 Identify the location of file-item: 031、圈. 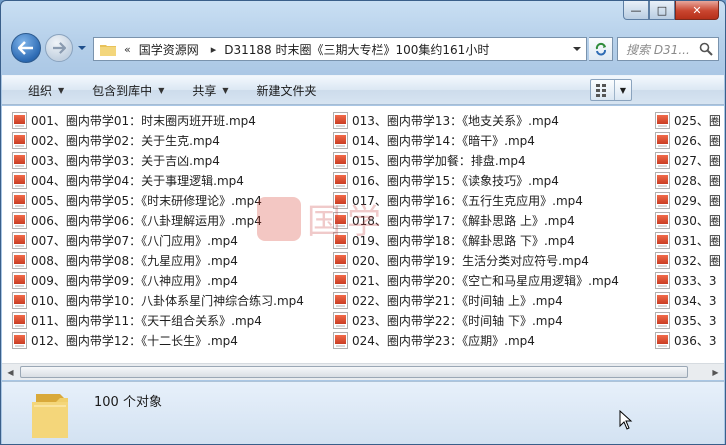
(683, 240).